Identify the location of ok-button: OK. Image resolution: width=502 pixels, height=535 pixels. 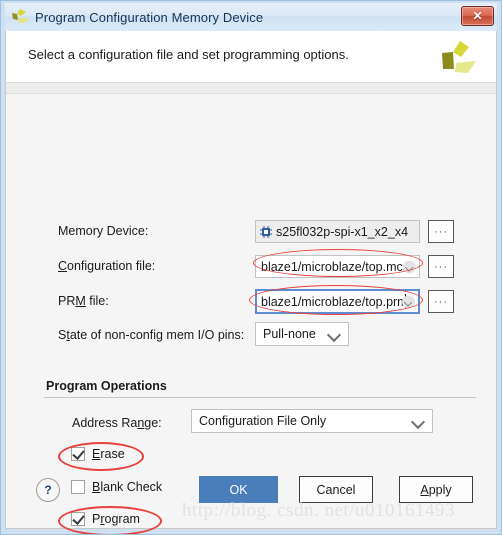
(238, 489).